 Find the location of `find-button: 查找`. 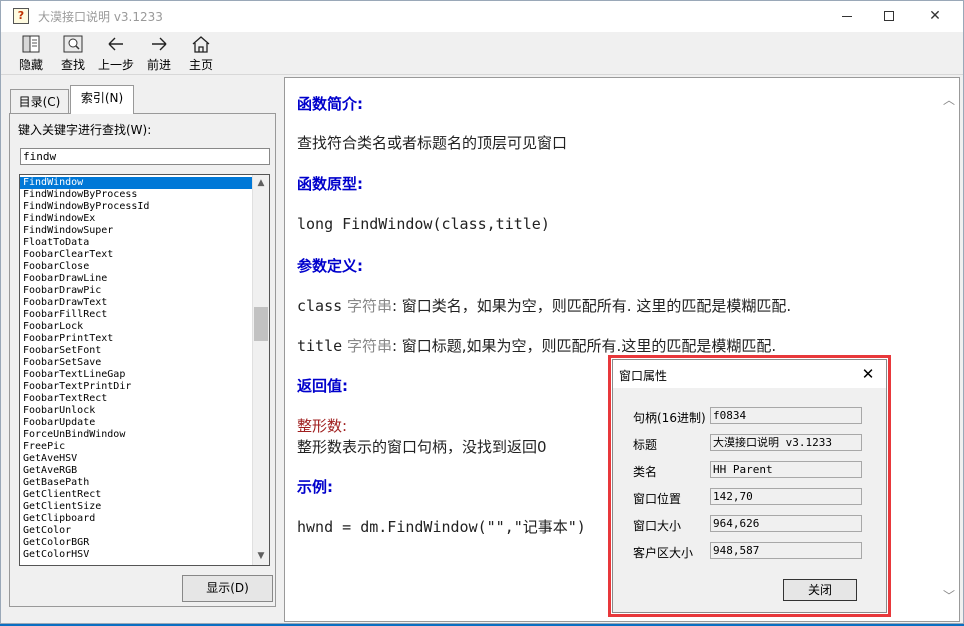

find-button: 查找 is located at coordinates (73, 54).